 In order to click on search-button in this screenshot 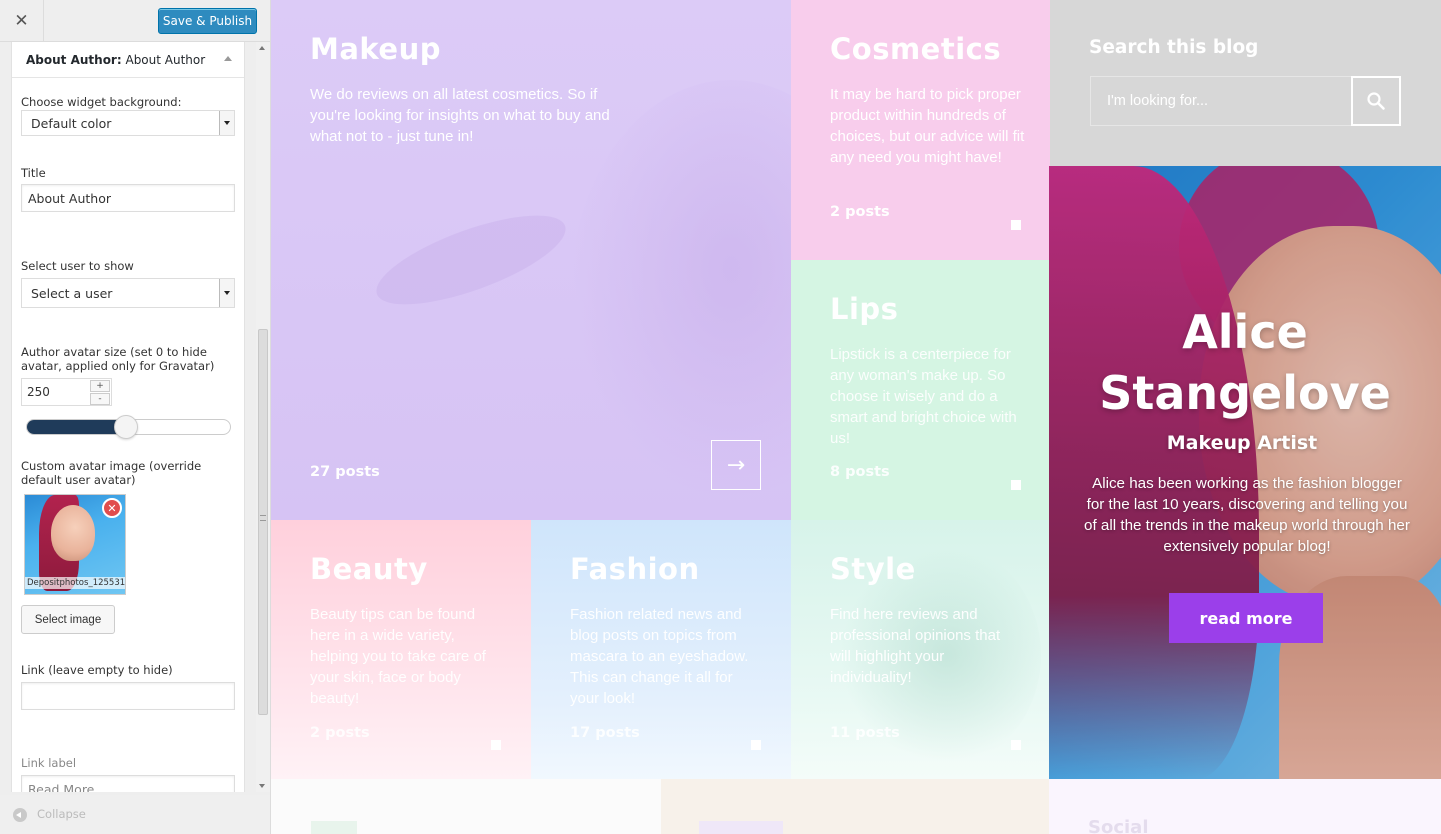, I will do `click(1376, 101)`.